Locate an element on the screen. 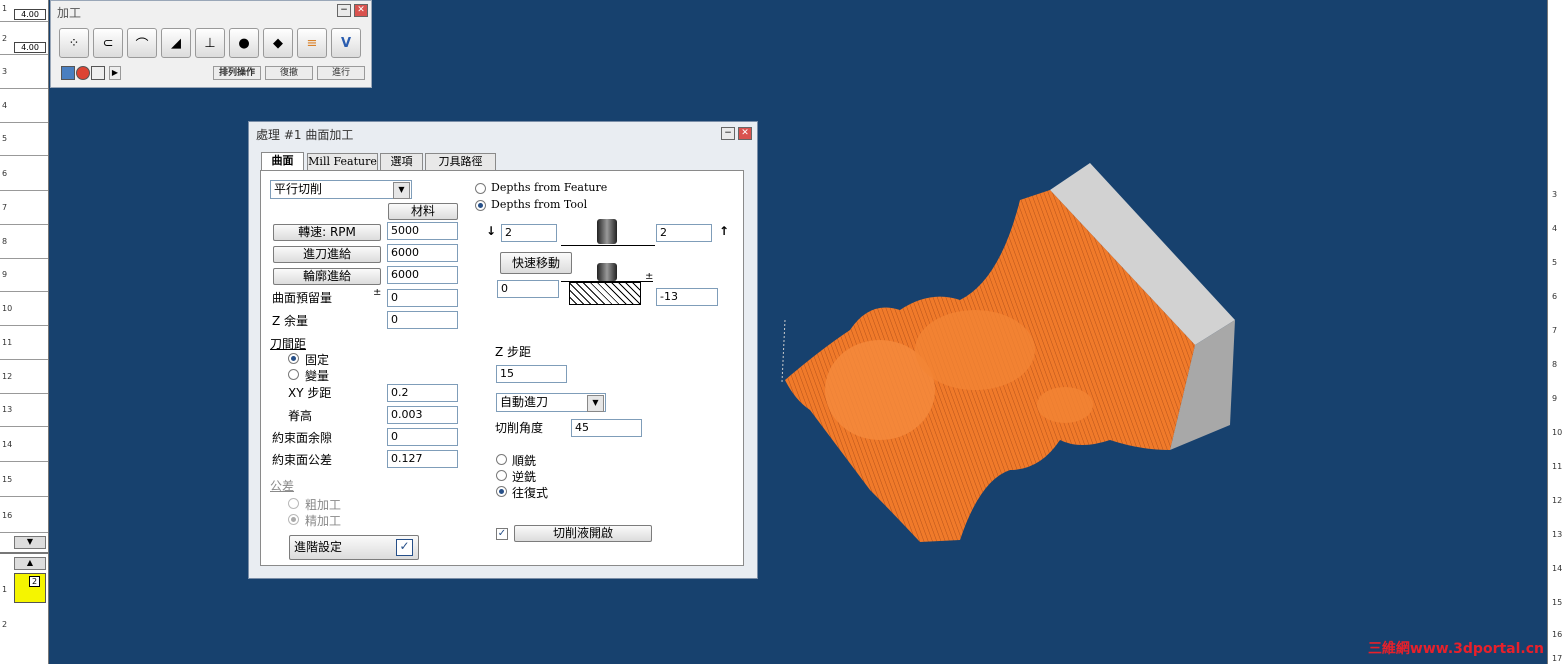  contour-icon: ⊂ is located at coordinates (108, 43).